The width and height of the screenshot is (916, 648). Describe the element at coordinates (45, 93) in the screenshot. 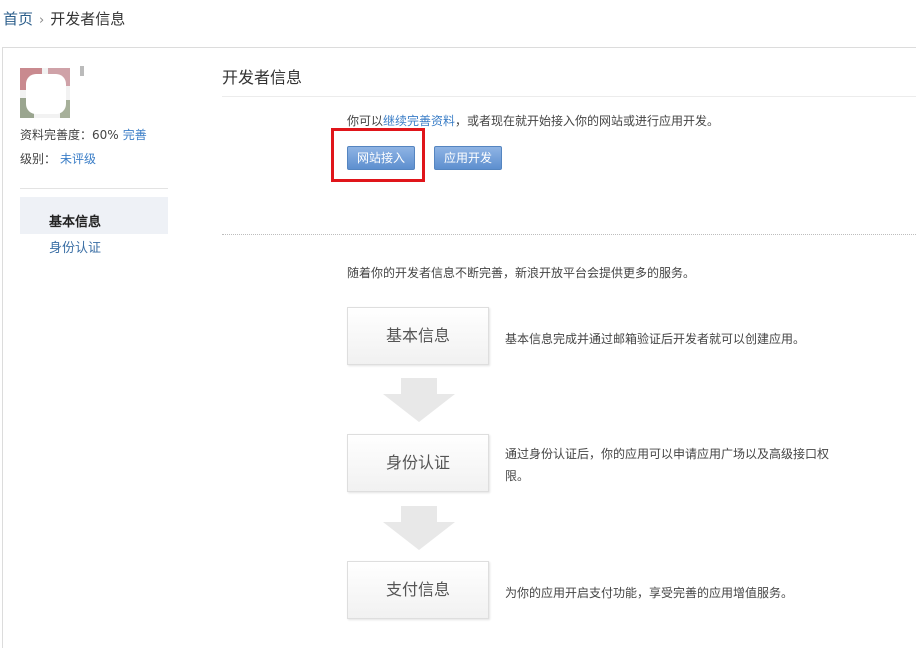

I see `avatar` at that location.